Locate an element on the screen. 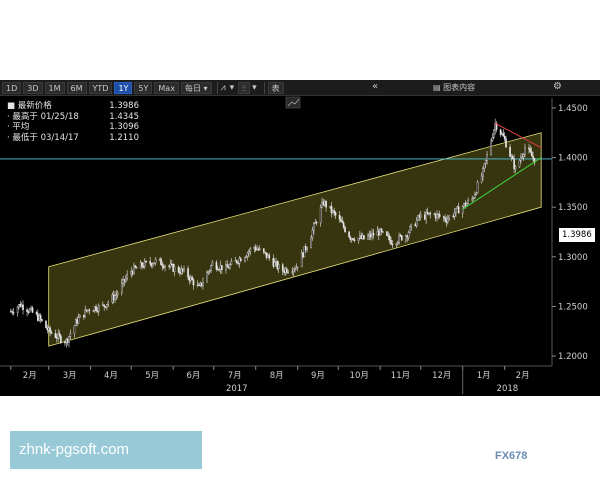 Image resolution: width=600 pixels, height=480 pixels. gear-icon: ⚙ is located at coordinates (557, 86).